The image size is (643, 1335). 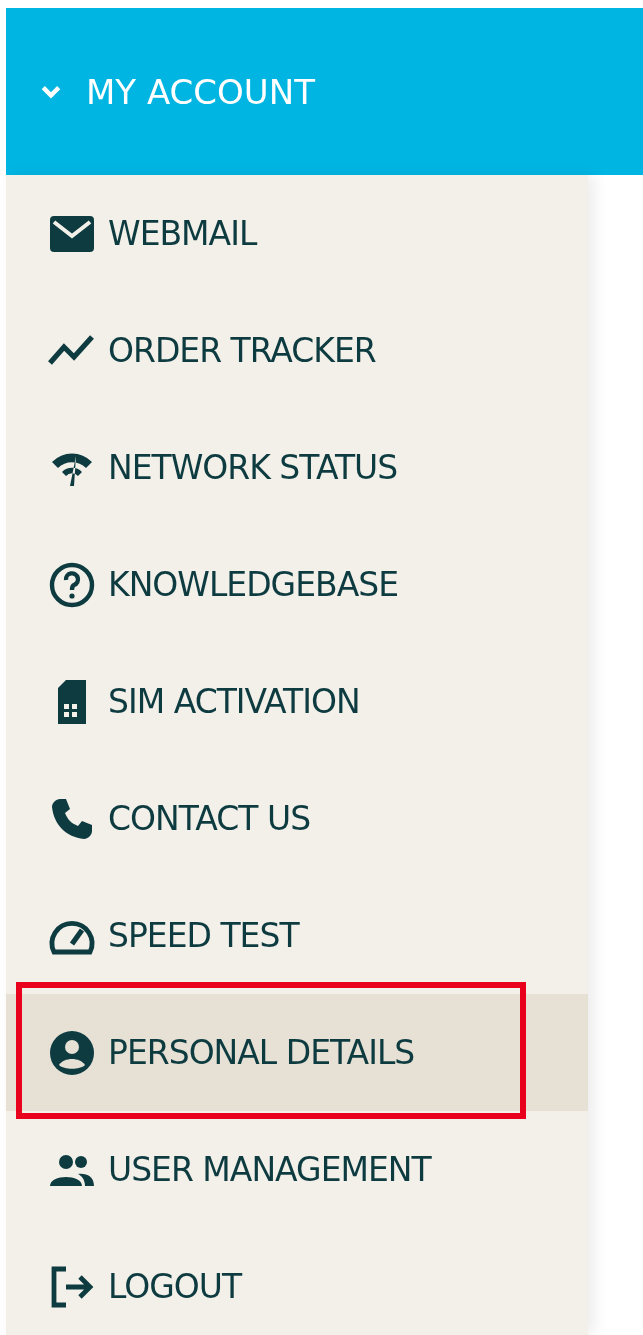 What do you see at coordinates (297, 1281) in the screenshot?
I see `menu-item: LOGOUT` at bounding box center [297, 1281].